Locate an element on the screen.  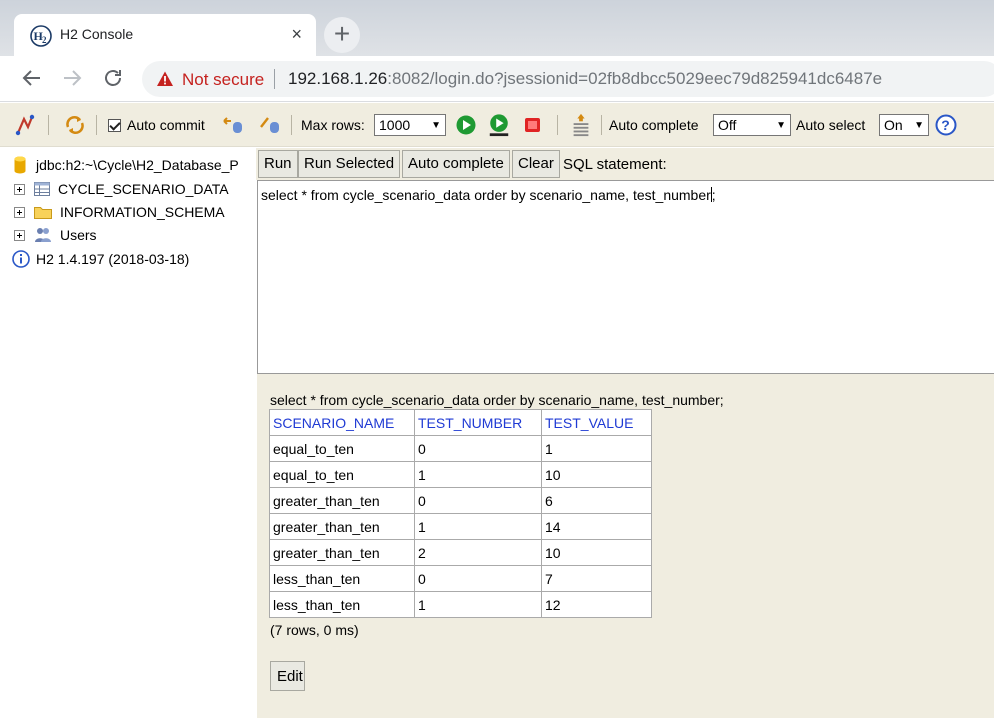
table-header-row: SCENARIO_NAME TEST_NUMBER TEST_VALUE is located at coordinates (460, 422).